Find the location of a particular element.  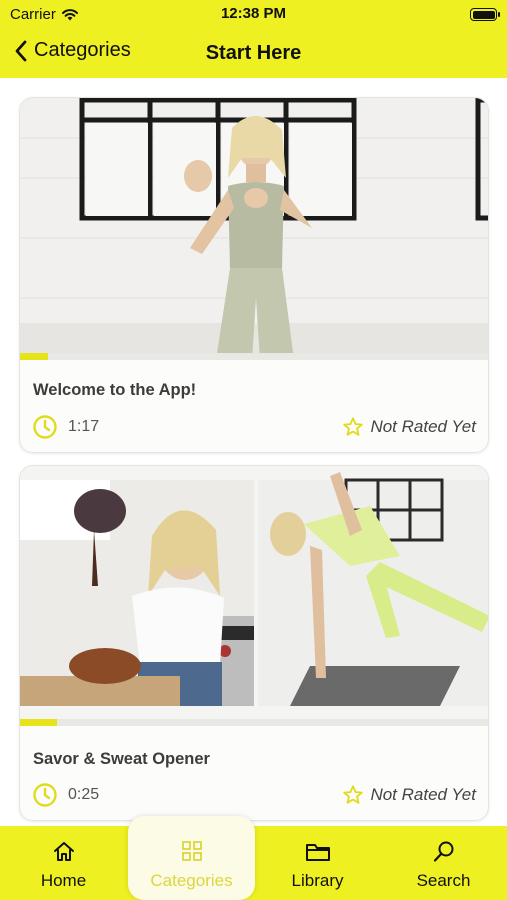

search-icon is located at coordinates (443, 851).